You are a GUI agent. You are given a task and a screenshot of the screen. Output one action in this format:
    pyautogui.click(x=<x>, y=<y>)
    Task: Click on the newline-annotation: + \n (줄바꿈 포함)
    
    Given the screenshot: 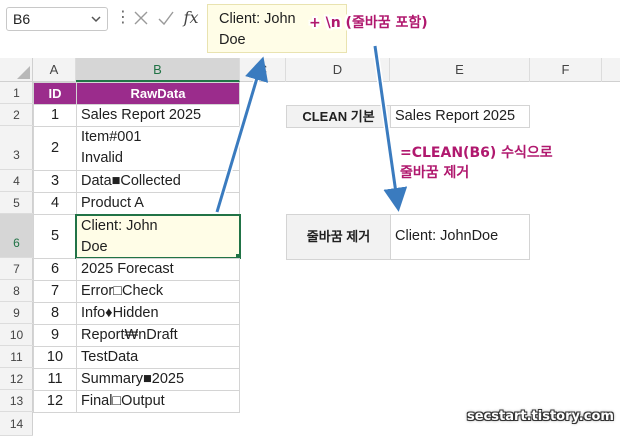 What is the action you would take?
    pyautogui.click(x=368, y=23)
    